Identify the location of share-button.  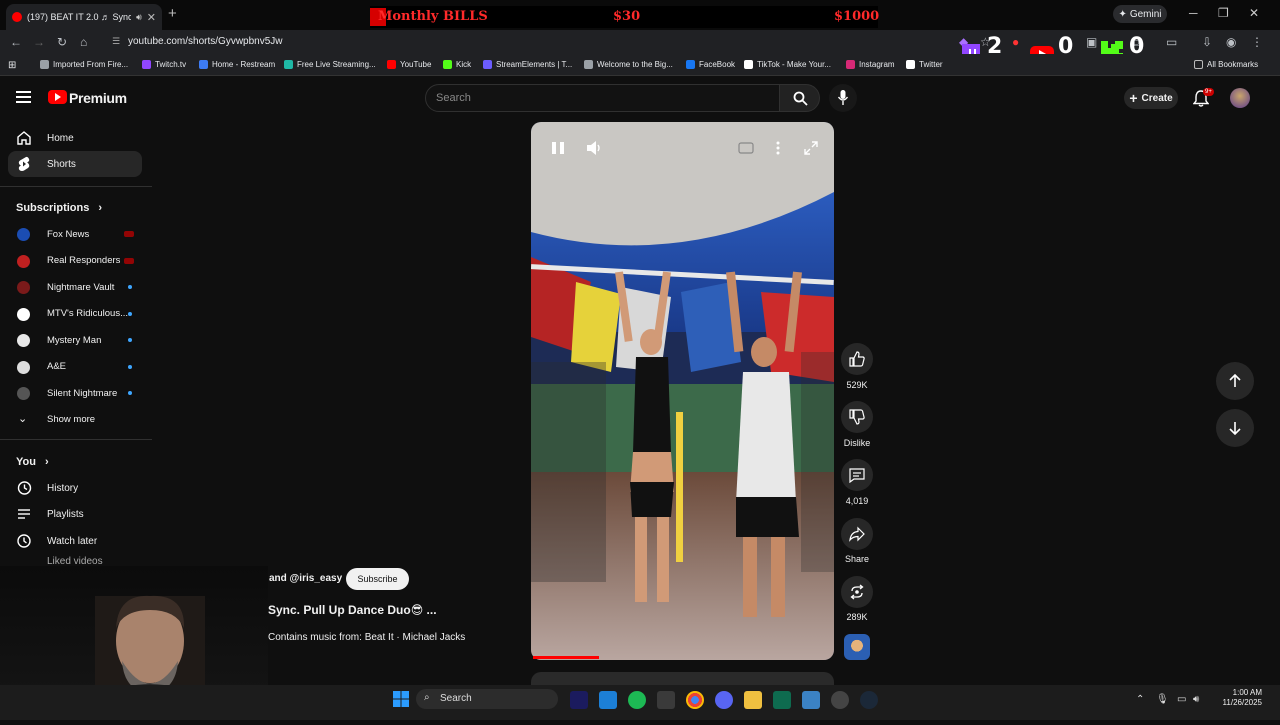
(857, 534).